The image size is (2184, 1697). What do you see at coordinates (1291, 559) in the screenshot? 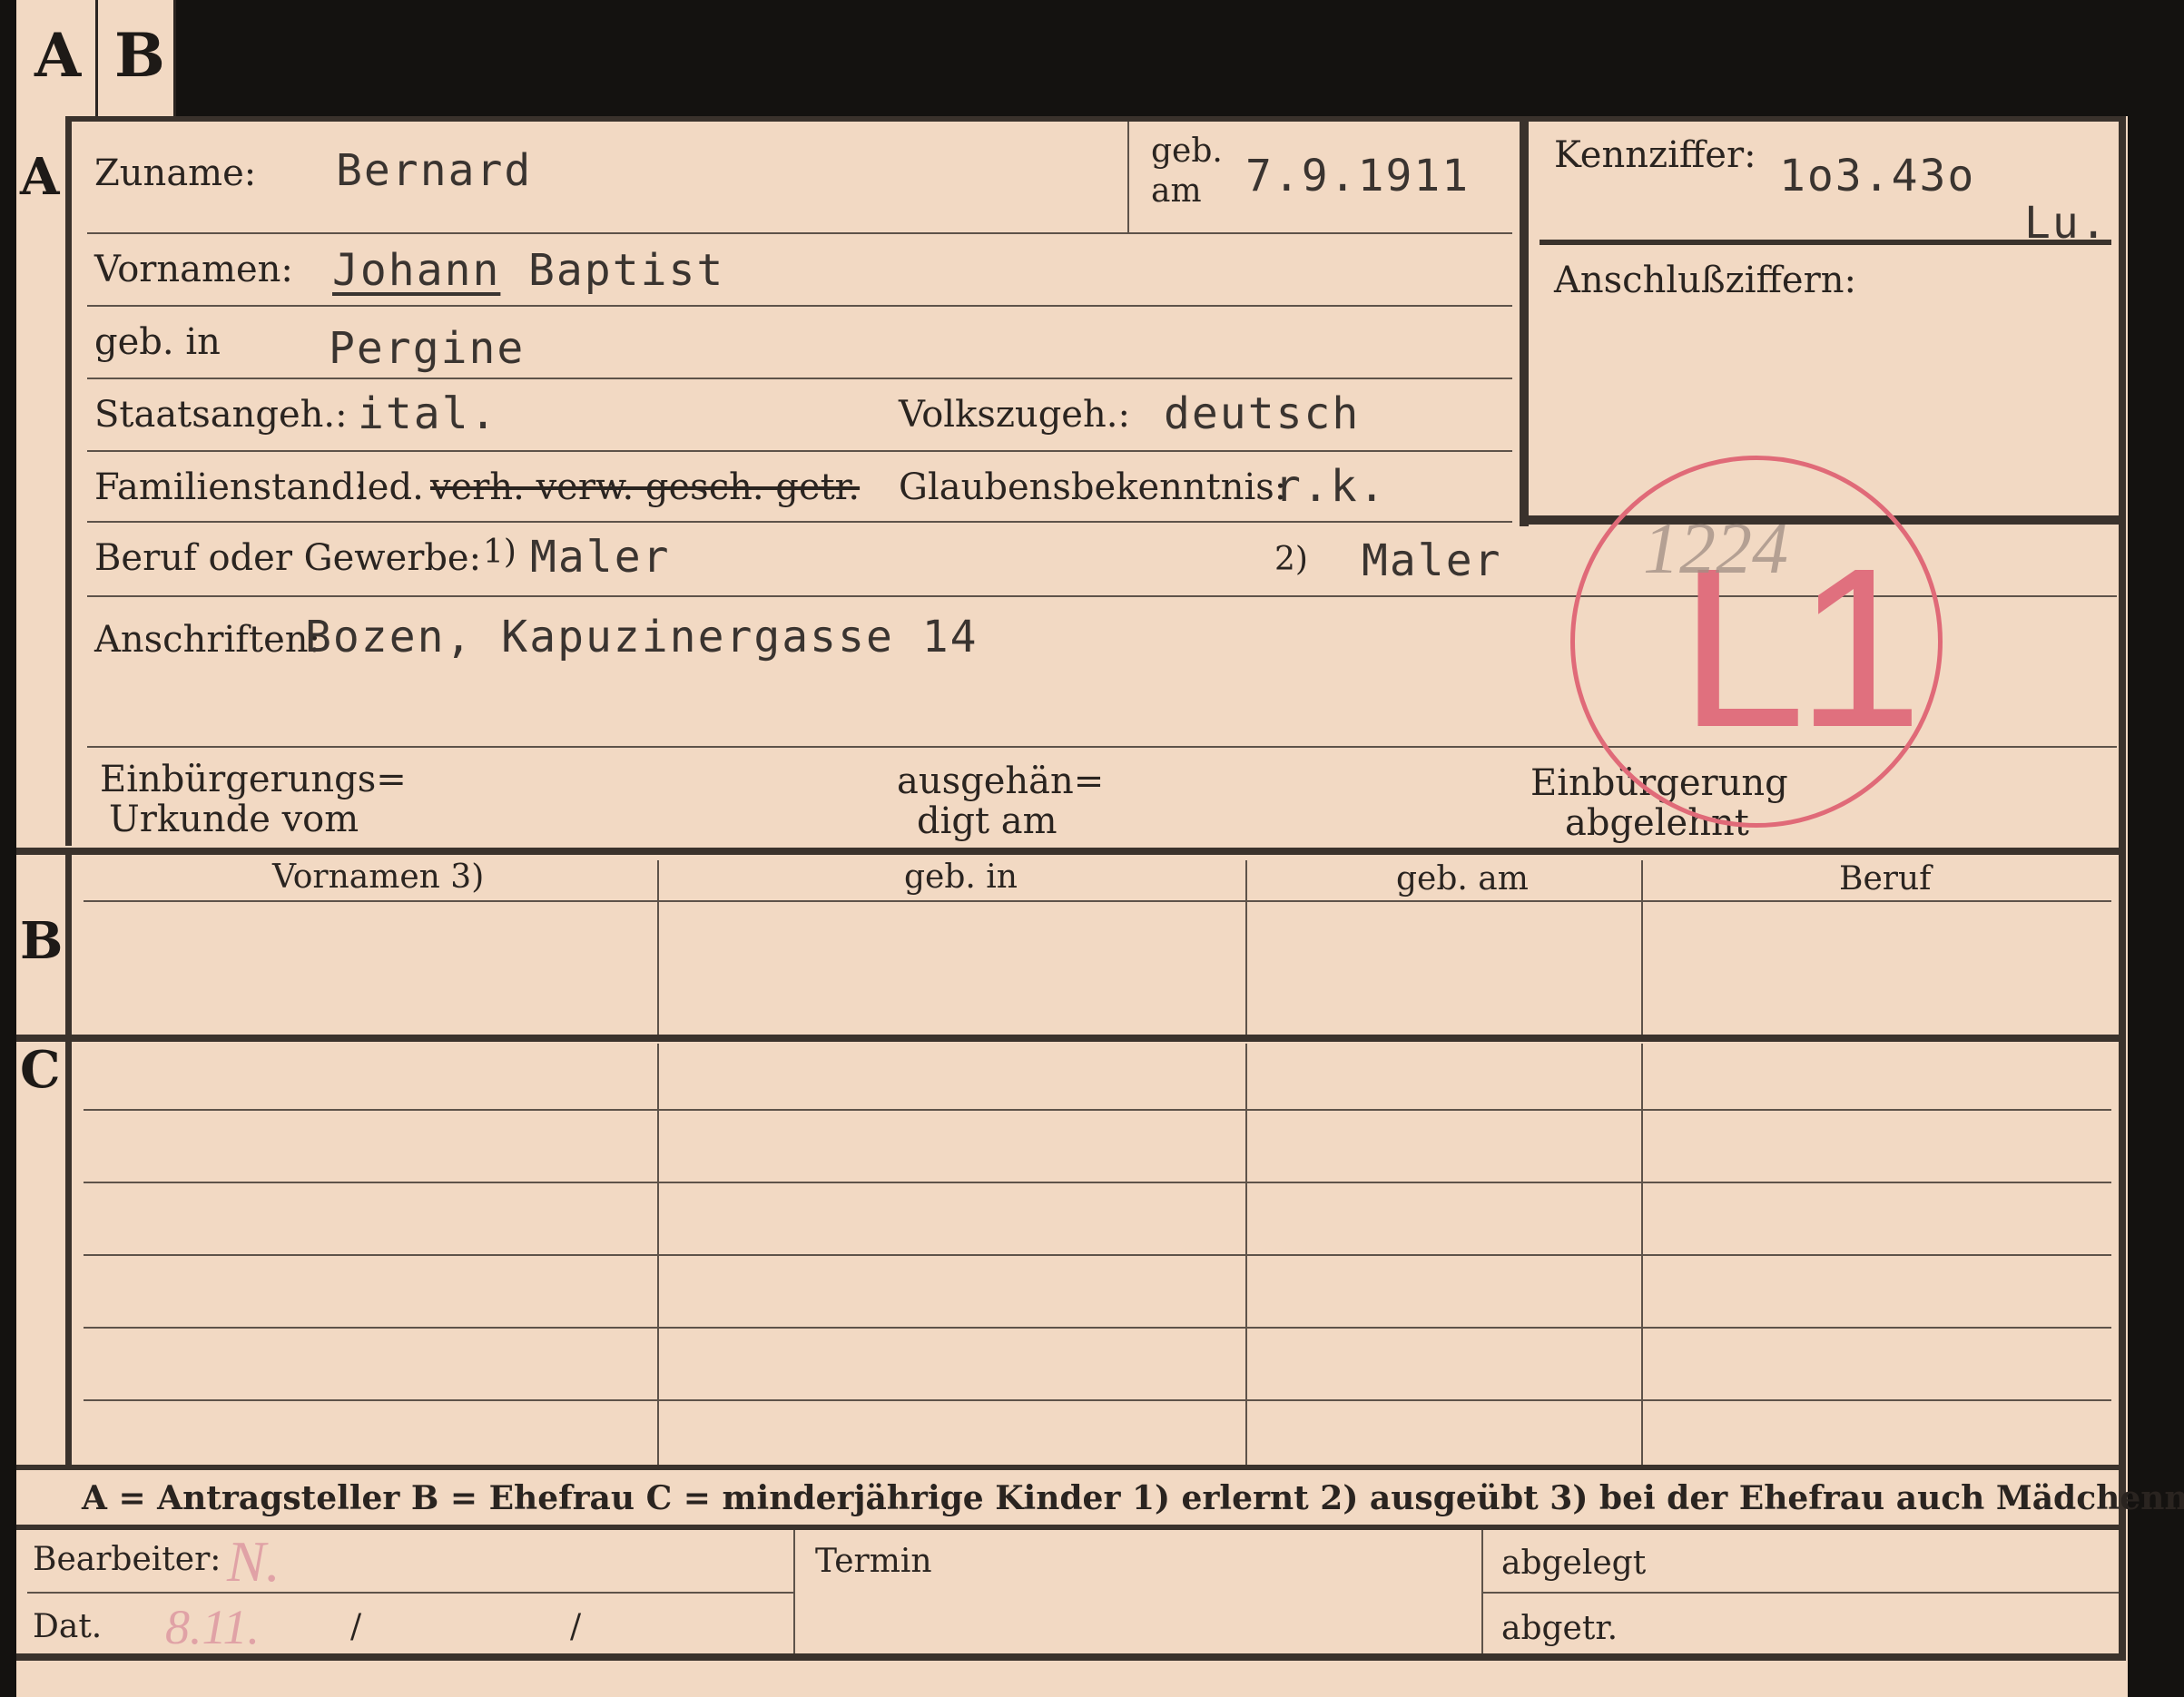
I see `beruf-mark-2: 2)` at bounding box center [1291, 559].